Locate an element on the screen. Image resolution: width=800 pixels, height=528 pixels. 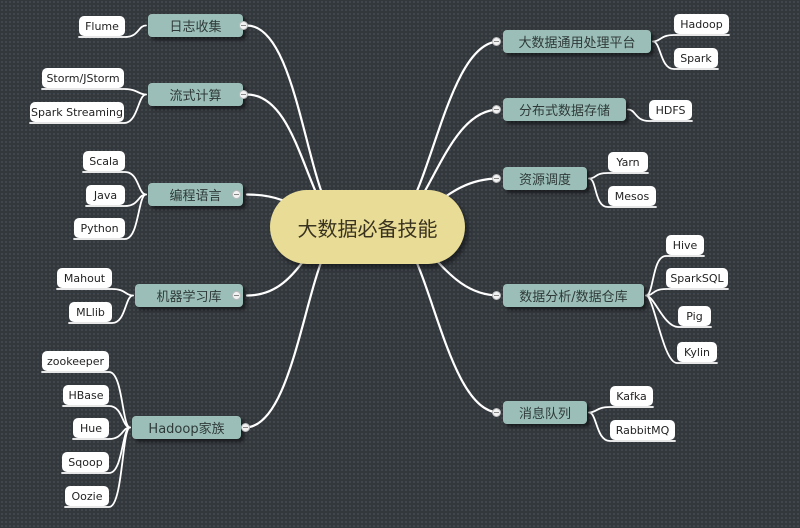
leaf-label: MLlib is located at coordinates (90, 312).